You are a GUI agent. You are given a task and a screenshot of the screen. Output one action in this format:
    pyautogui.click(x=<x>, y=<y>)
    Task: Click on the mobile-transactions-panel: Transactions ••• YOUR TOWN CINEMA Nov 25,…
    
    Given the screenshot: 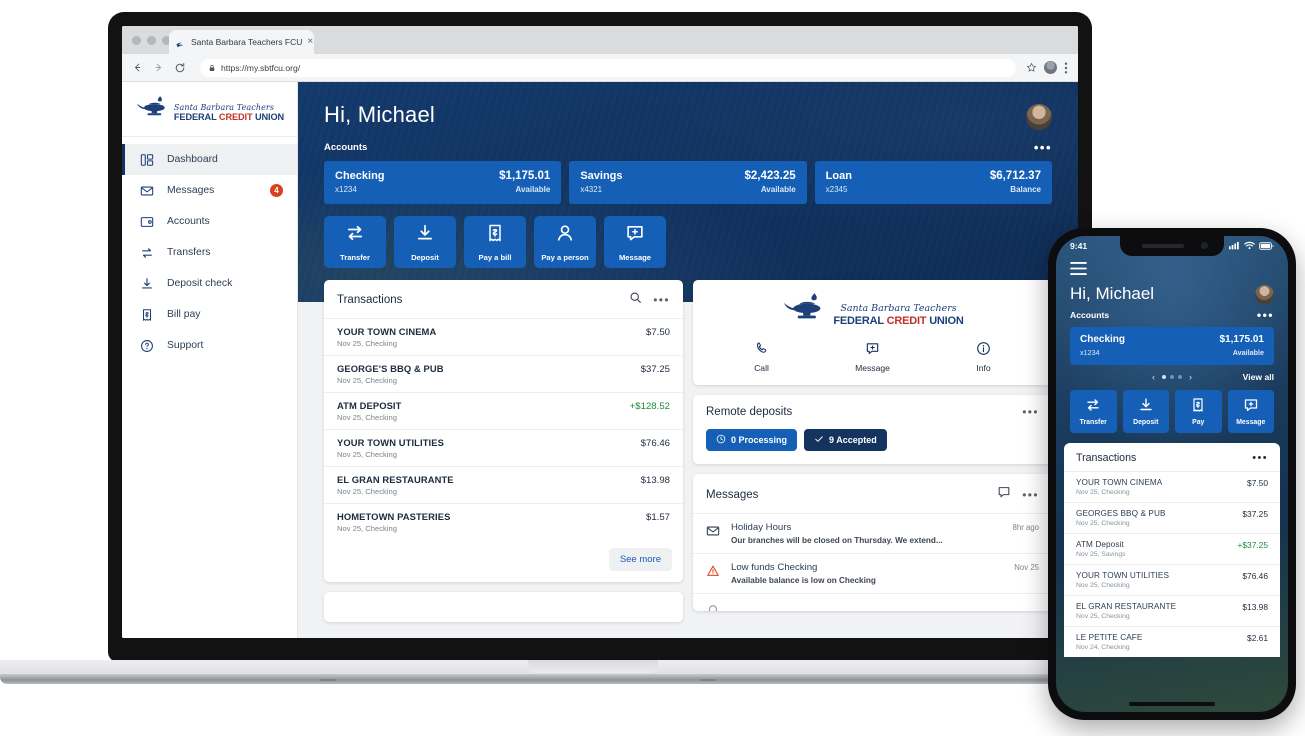 What is the action you would take?
    pyautogui.click(x=1172, y=550)
    